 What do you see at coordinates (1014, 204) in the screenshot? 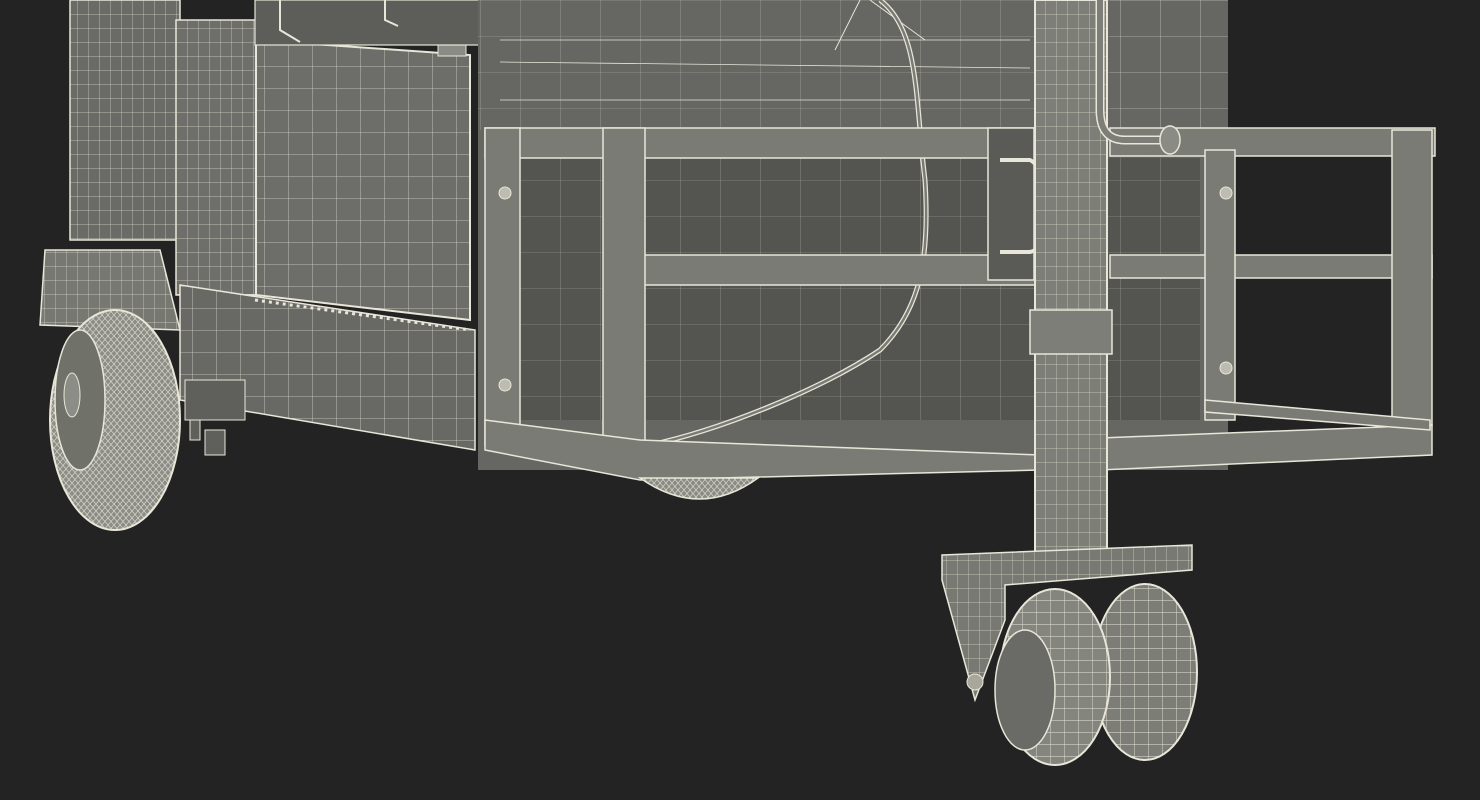
I see `rack-handle` at bounding box center [1014, 204].